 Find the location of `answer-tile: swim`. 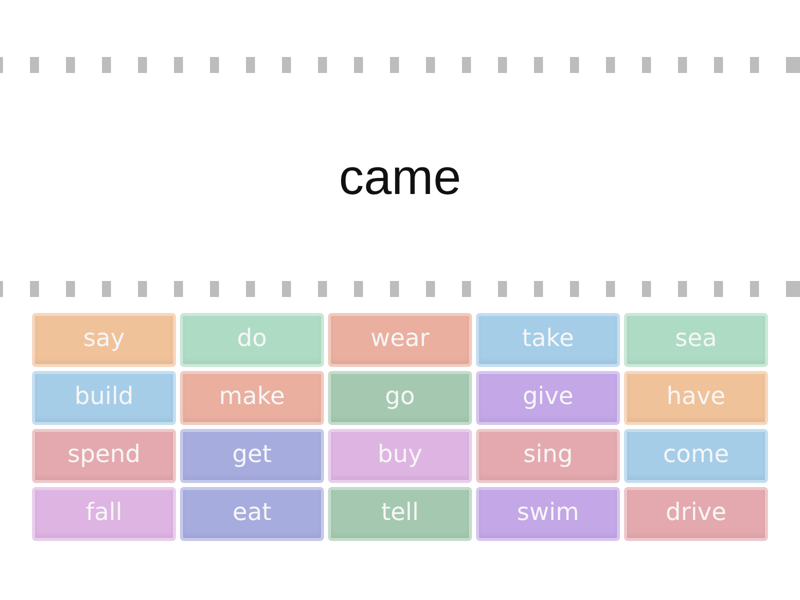

answer-tile: swim is located at coordinates (548, 514).